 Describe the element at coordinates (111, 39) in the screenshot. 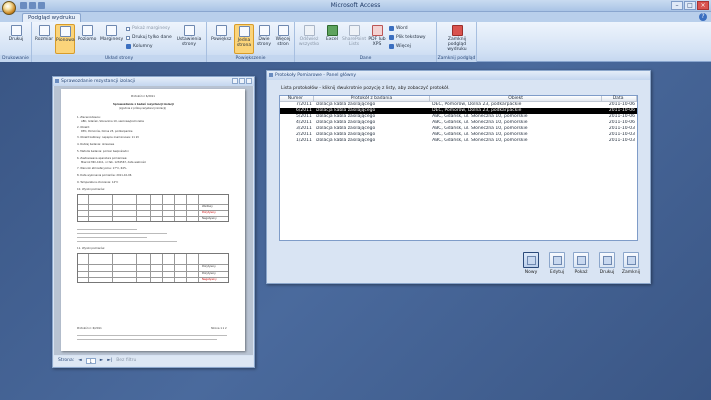

I see `margins-button: Marginesy` at that location.